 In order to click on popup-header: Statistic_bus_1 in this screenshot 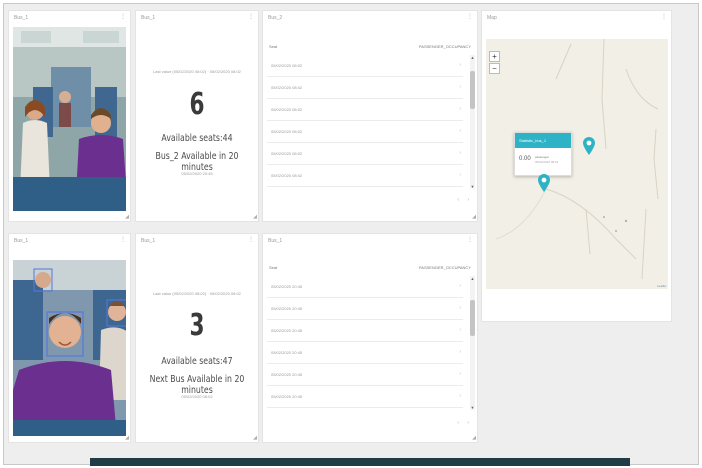, I will do `click(543, 140)`.